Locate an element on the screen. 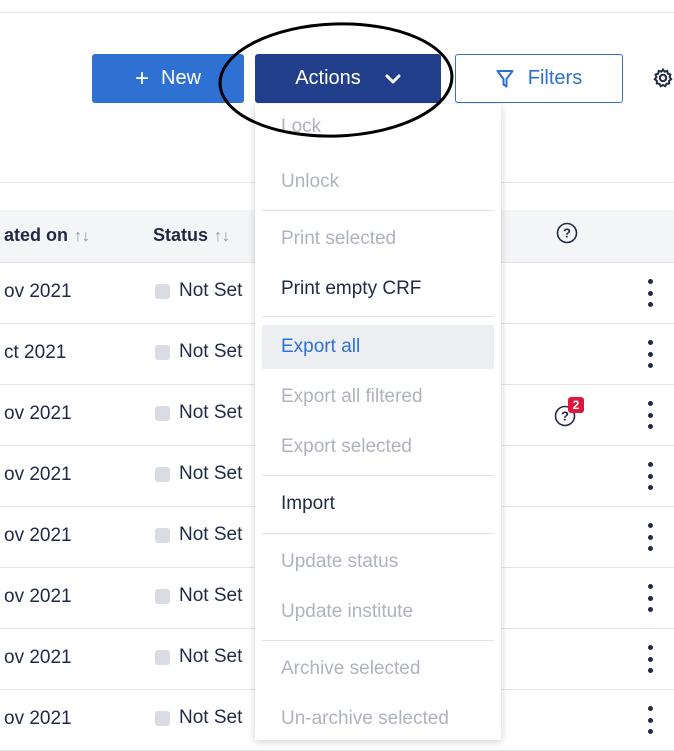  question-circle-icon: ? is located at coordinates (567, 233).